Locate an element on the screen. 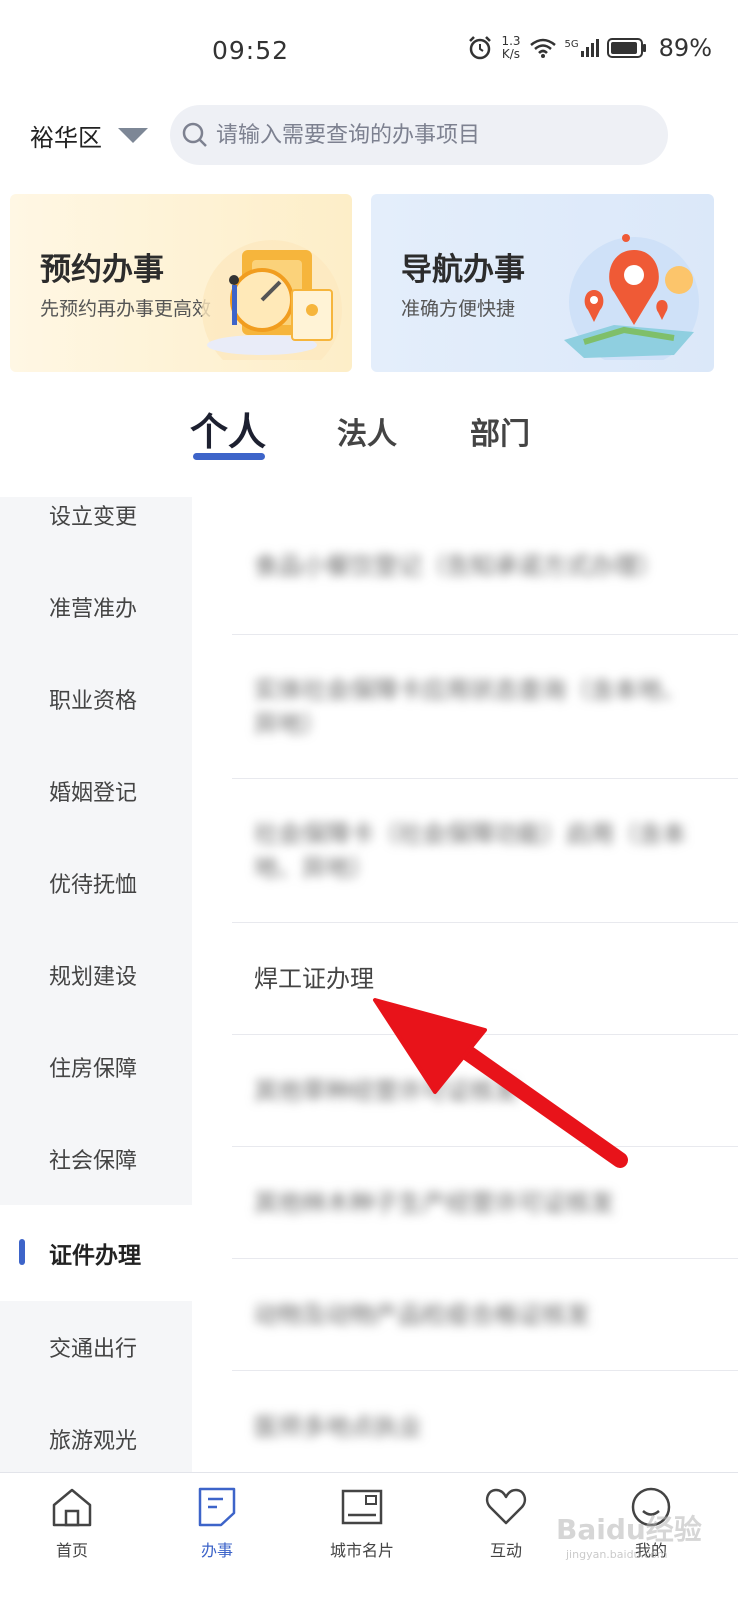 The width and height of the screenshot is (738, 1600). list-item: 其他林木种子生产经营许可证核发 is located at coordinates (485, 1203).